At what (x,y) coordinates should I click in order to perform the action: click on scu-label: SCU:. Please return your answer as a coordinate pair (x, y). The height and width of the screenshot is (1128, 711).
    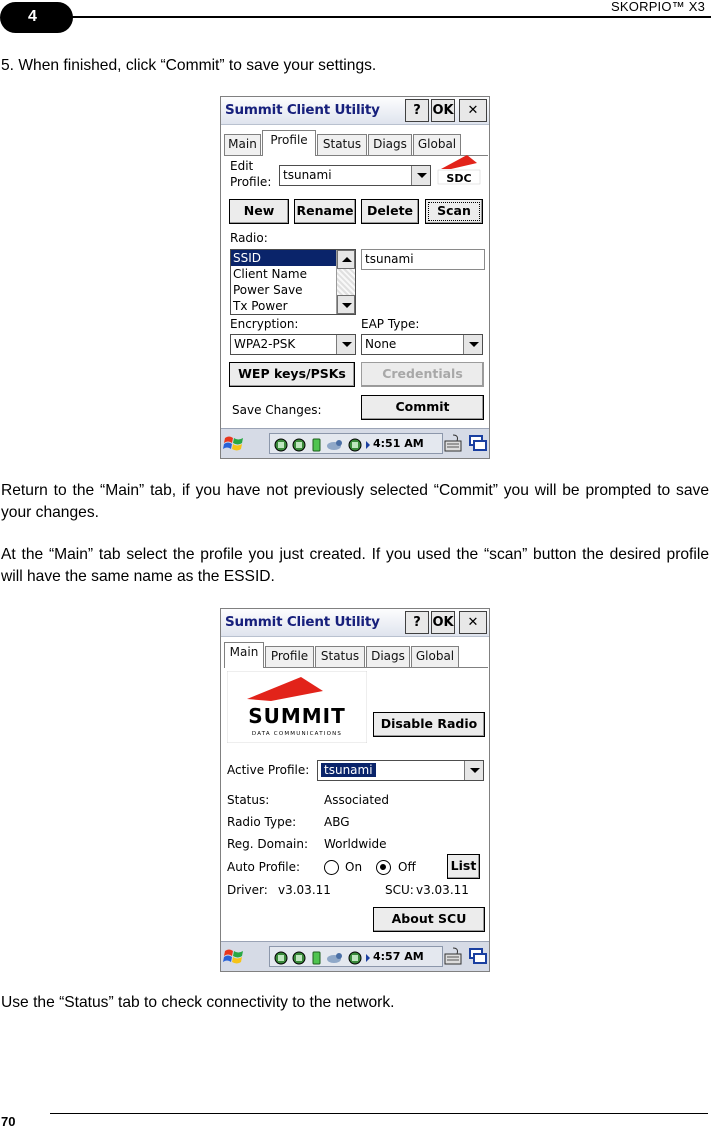
    Looking at the image, I should click on (399, 890).